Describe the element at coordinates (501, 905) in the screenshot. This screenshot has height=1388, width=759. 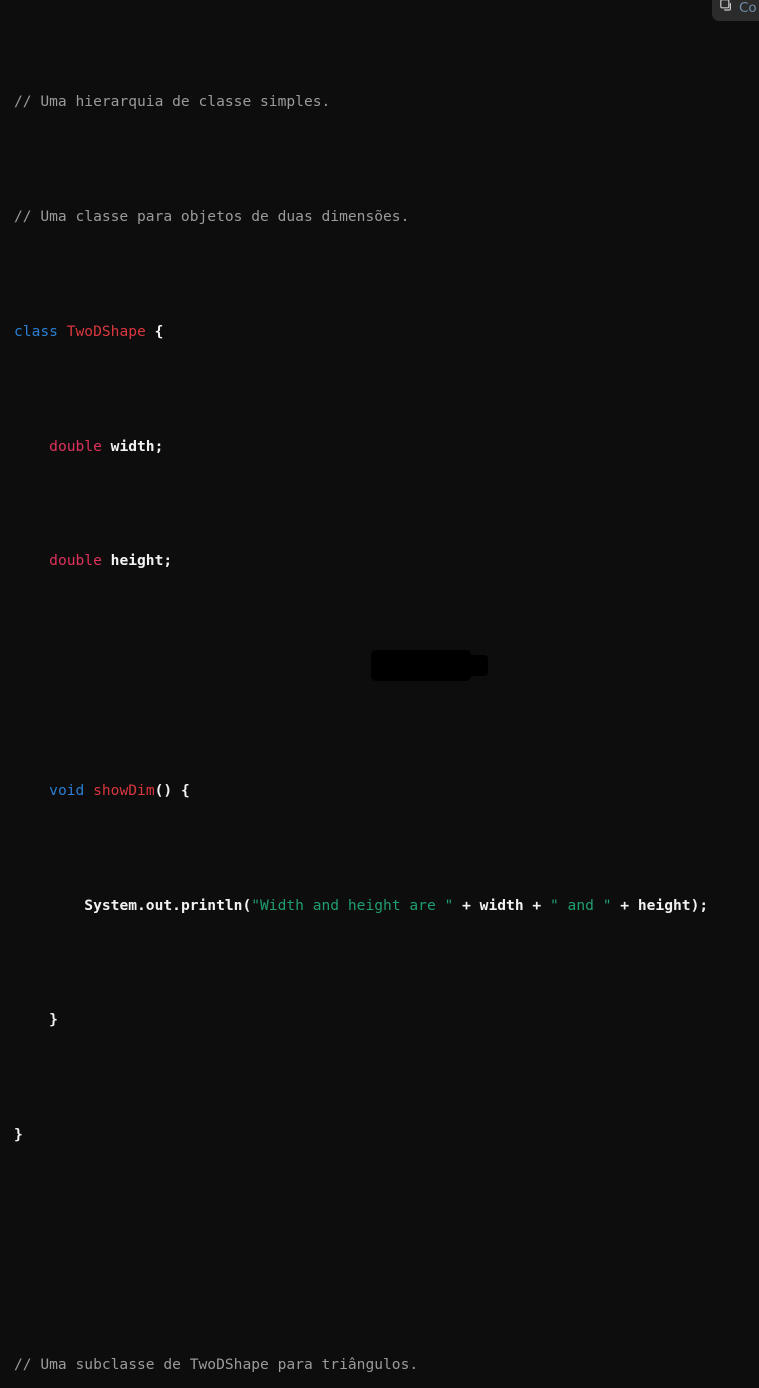
I see `operator-concat: + width +` at that location.